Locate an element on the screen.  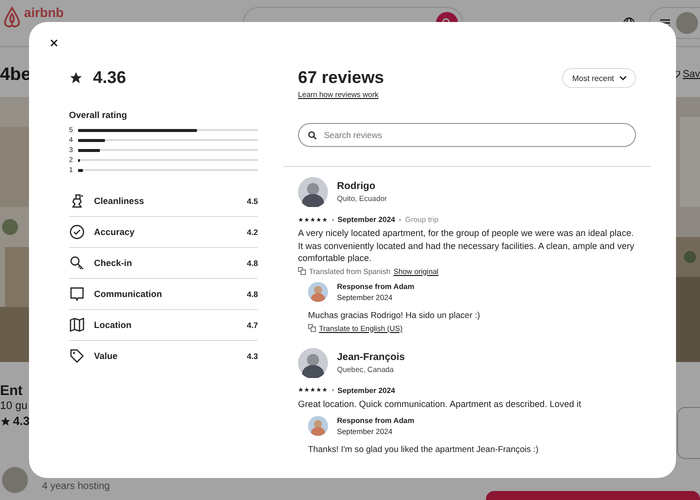
hosting-years: 4 years hosting is located at coordinates (76, 486).